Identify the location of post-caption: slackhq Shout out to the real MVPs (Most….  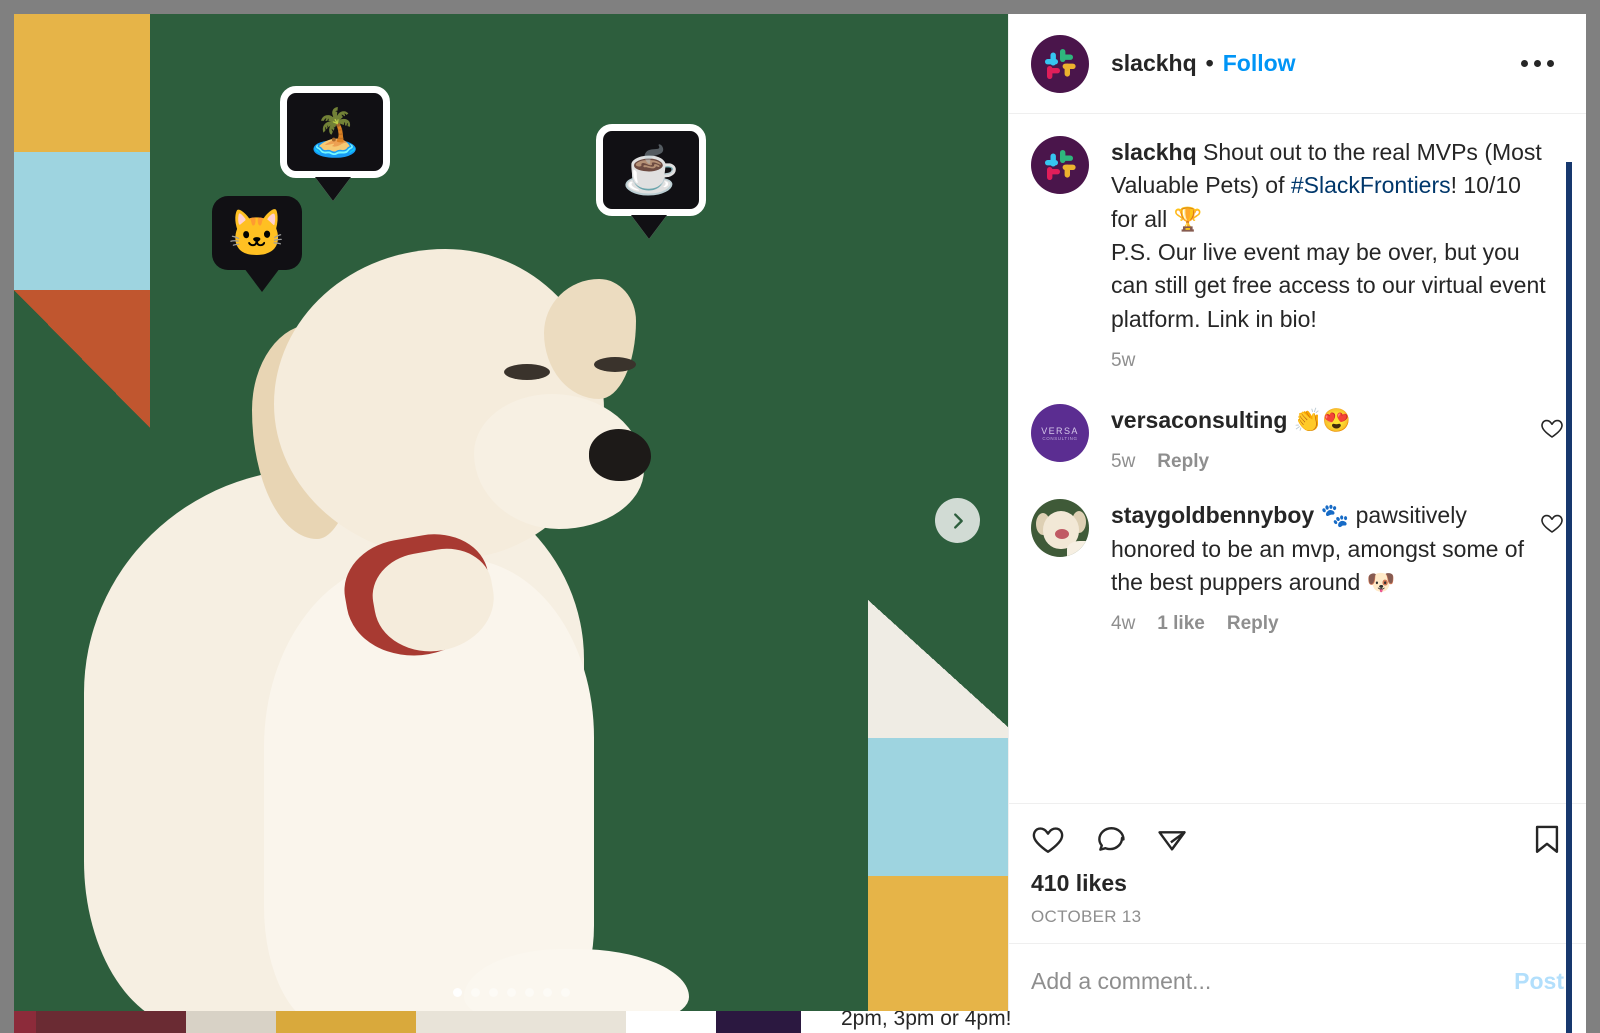
(1297, 248).